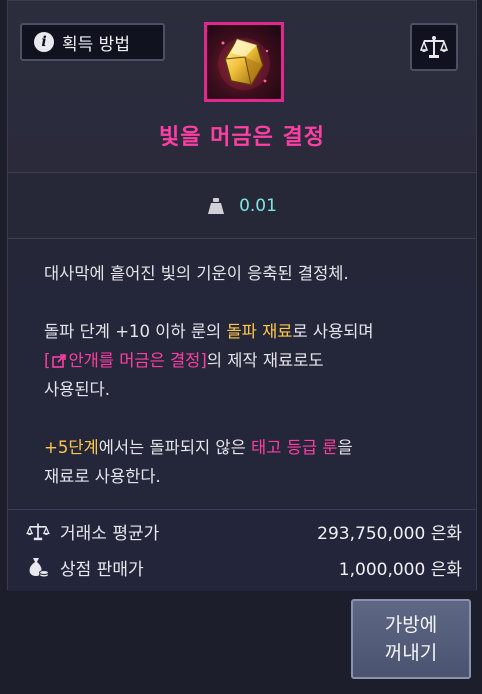 Image resolution: width=482 pixels, height=694 pixels. Describe the element at coordinates (242, 137) in the screenshot. I see `item-name: 빛을 머금은 결정` at that location.